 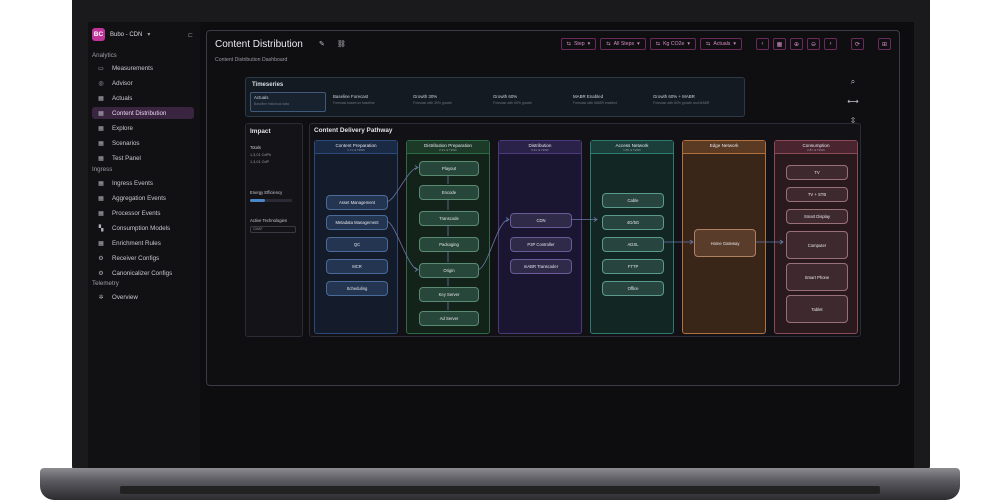 What do you see at coordinates (505, 96) in the screenshot?
I see `timeseries-card-label: Growth 60%` at bounding box center [505, 96].